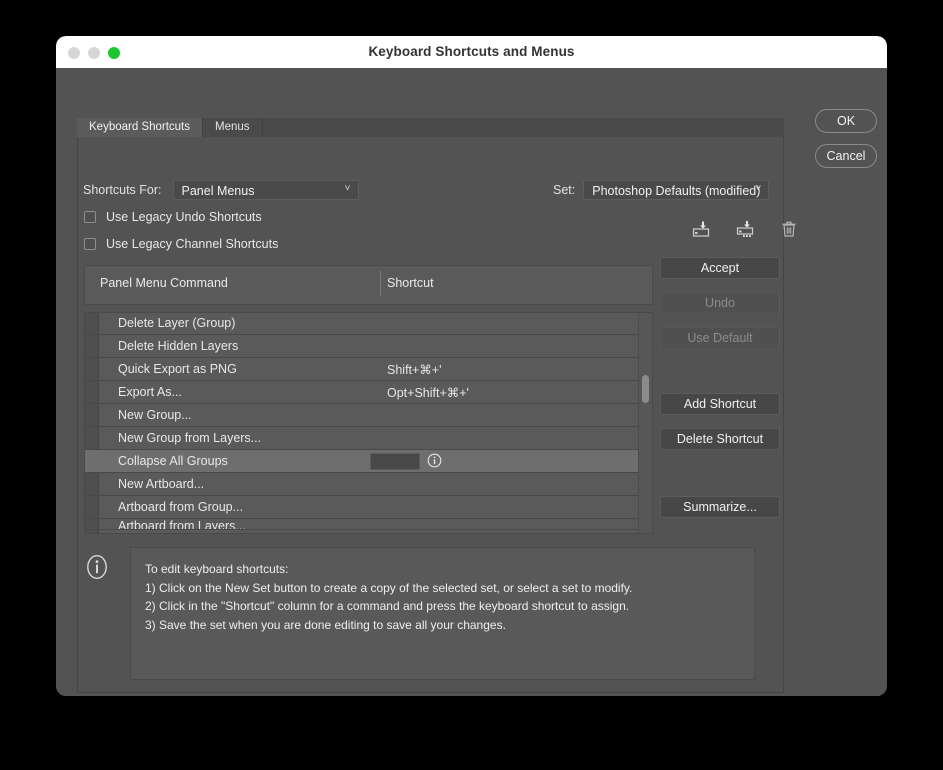  Describe the element at coordinates (428, 392) in the screenshot. I see `row-shortcut: Opt+Shift+⌘+'` at that location.